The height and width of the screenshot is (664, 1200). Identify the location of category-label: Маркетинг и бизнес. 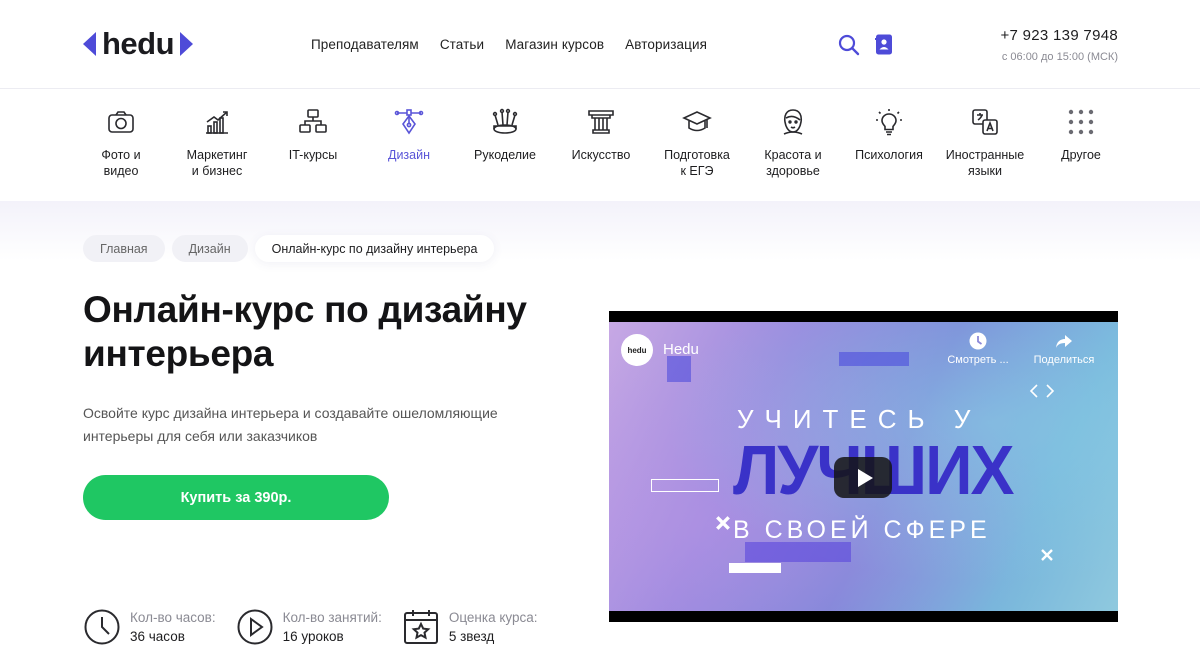
(217, 163).